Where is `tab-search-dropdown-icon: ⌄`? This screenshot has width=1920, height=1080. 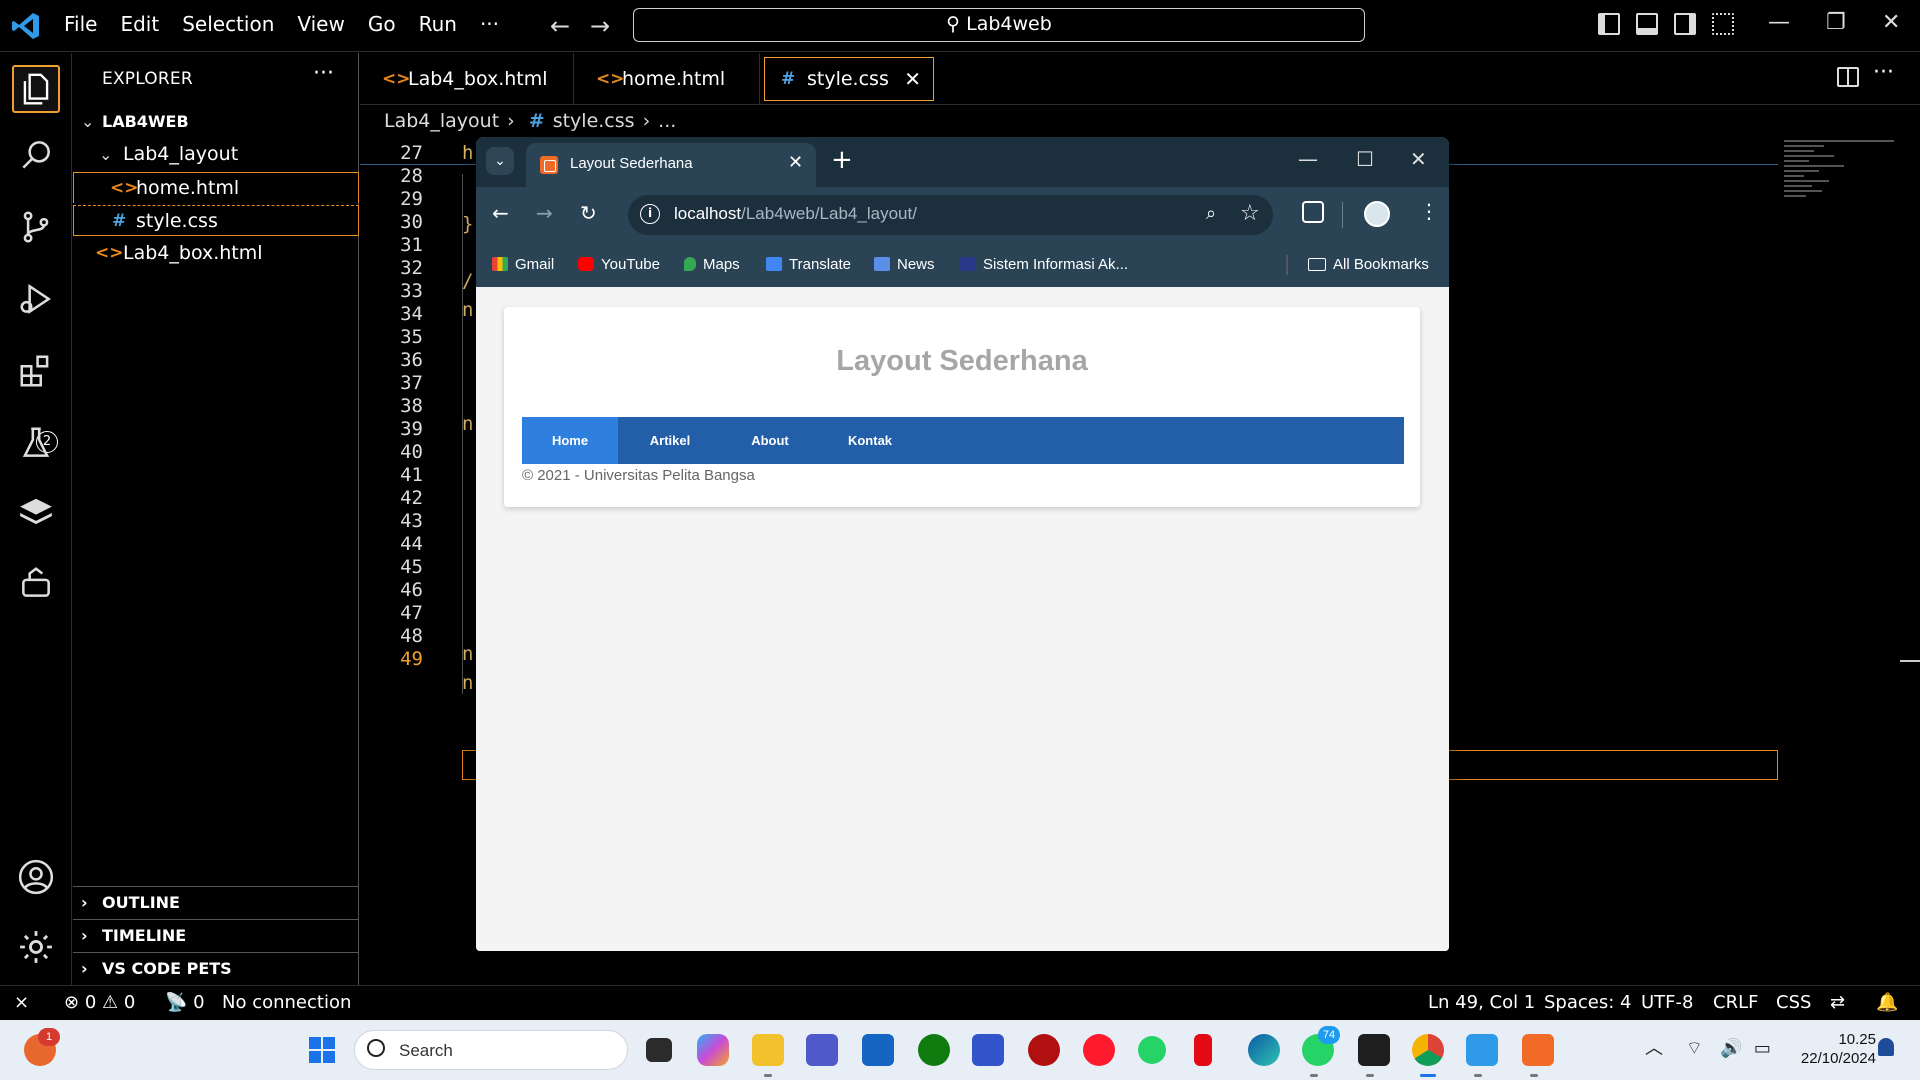
tab-search-dropdown-icon: ⌄ is located at coordinates (500, 161).